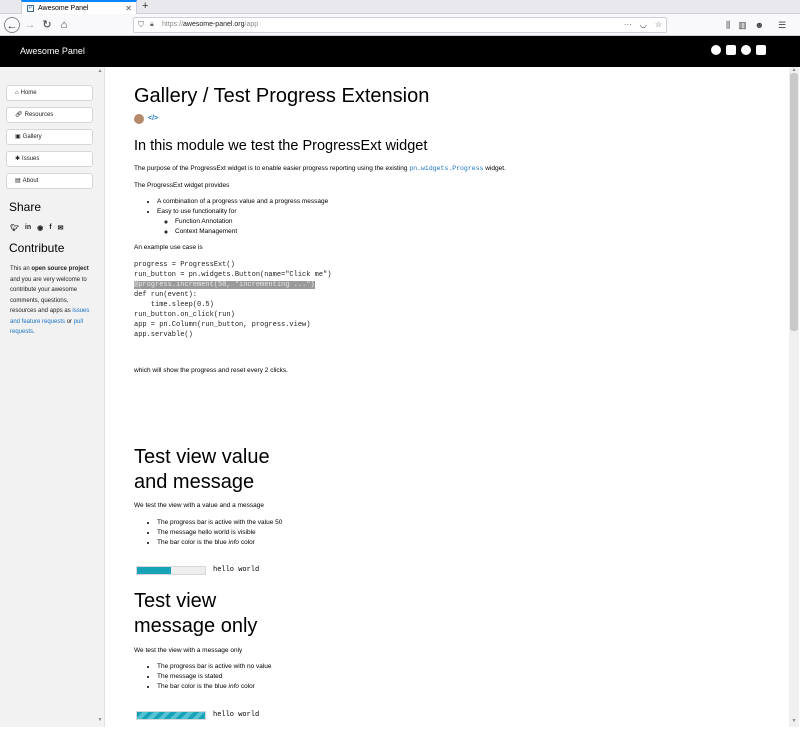 The width and height of the screenshot is (800, 729). Describe the element at coordinates (166, 295) in the screenshot. I see `code-line: def run(event):` at that location.